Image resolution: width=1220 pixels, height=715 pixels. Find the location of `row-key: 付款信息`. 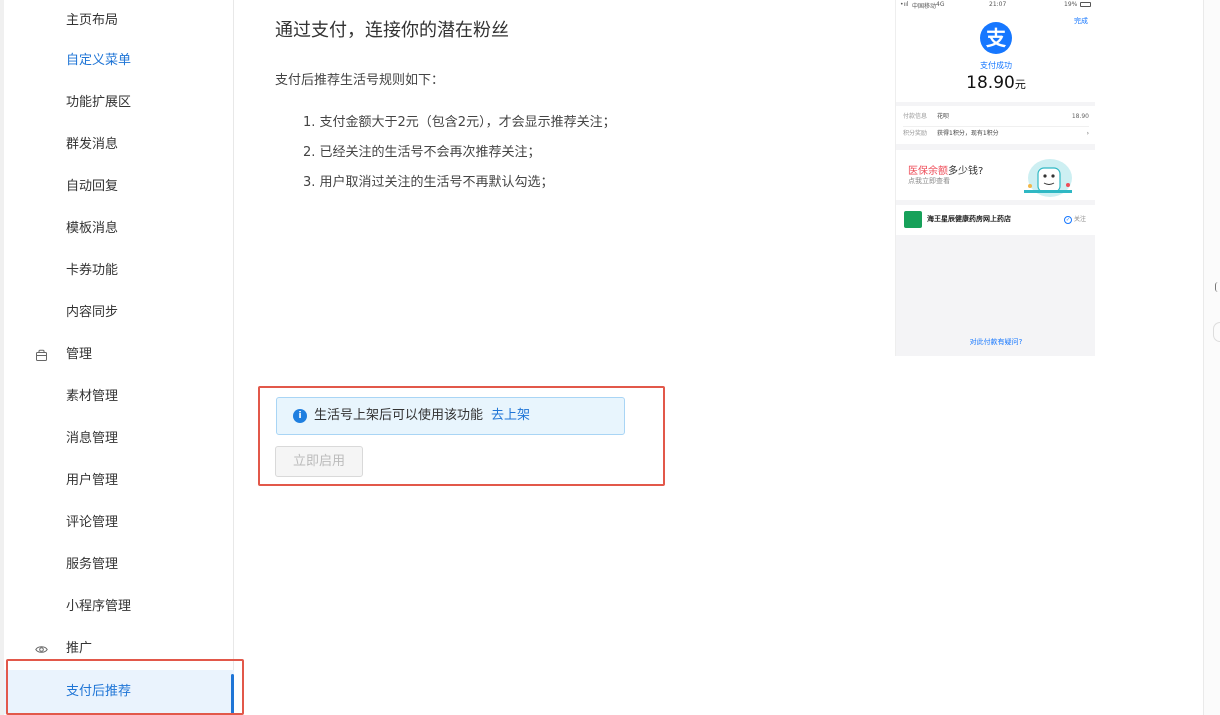

row-key: 付款信息 is located at coordinates (915, 116).